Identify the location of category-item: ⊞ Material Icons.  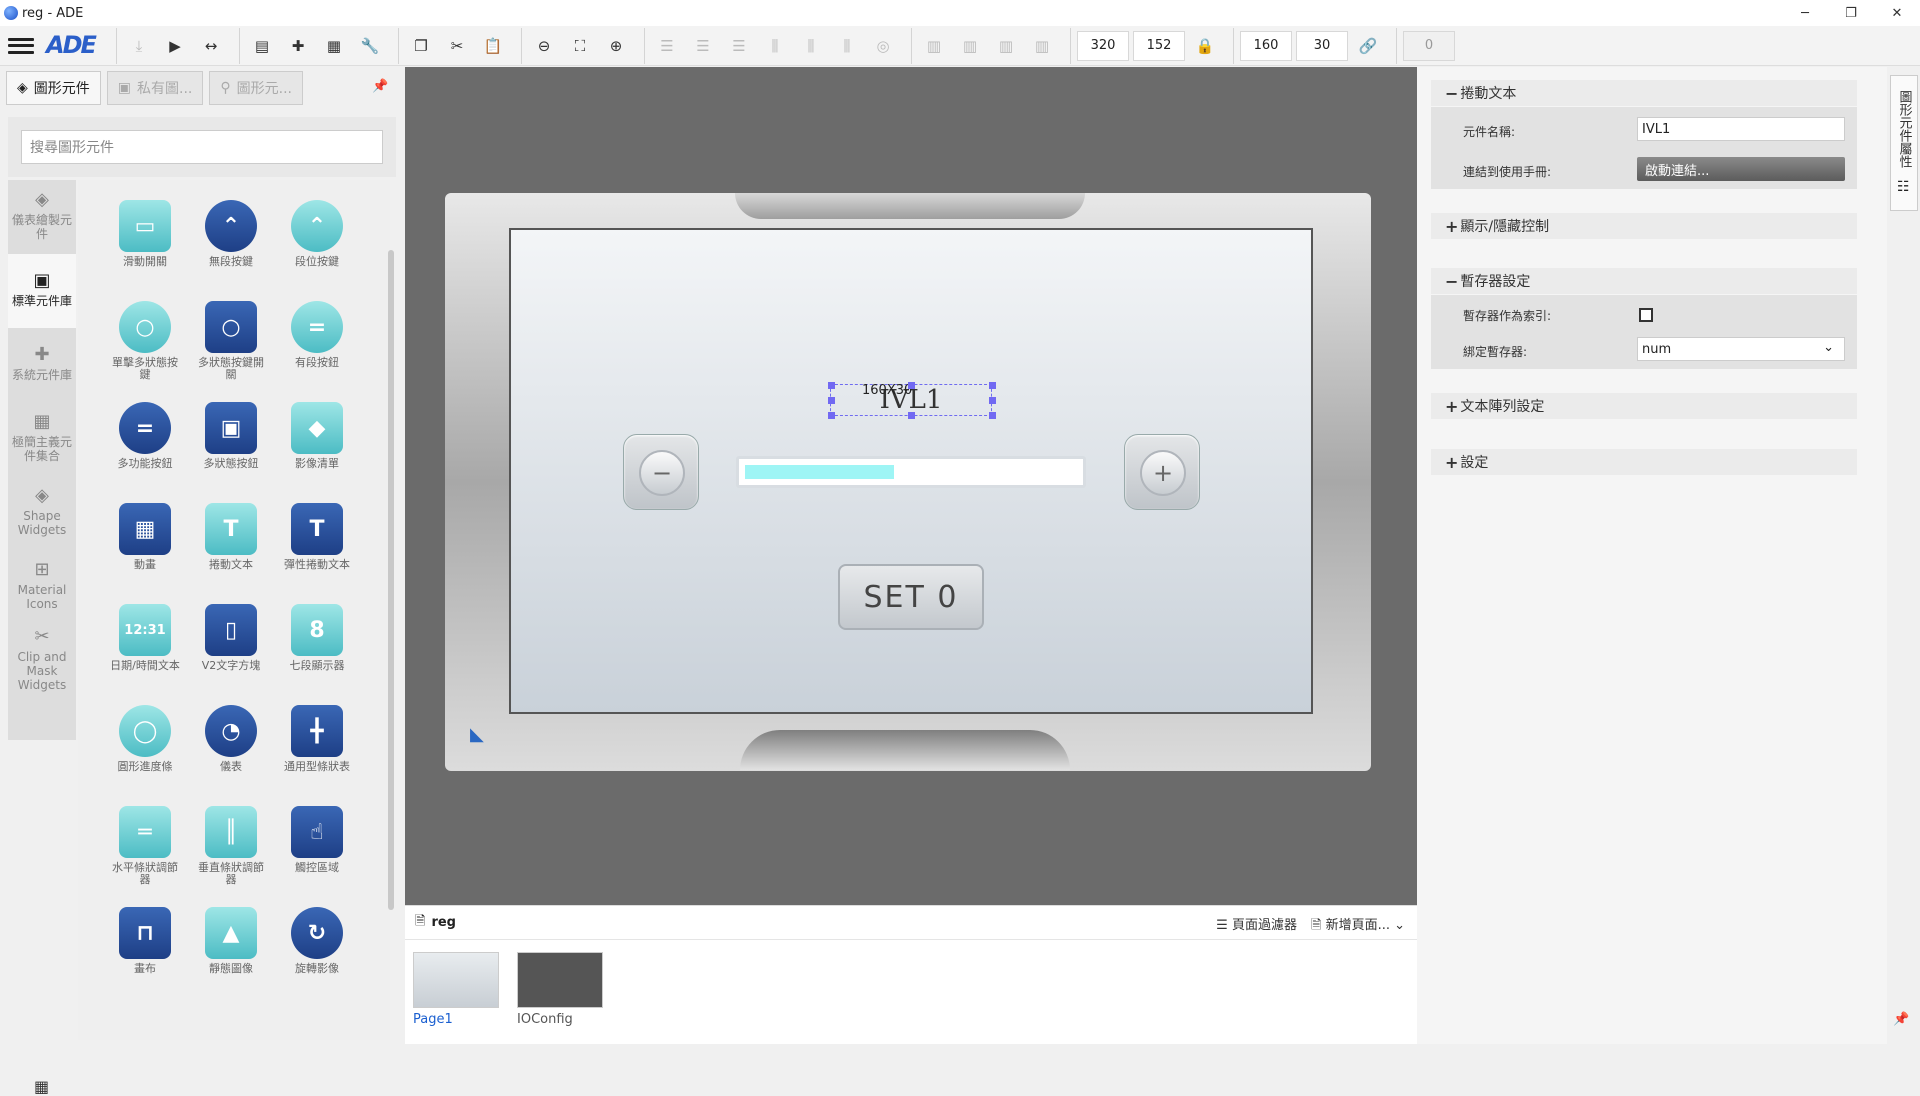
(42, 587).